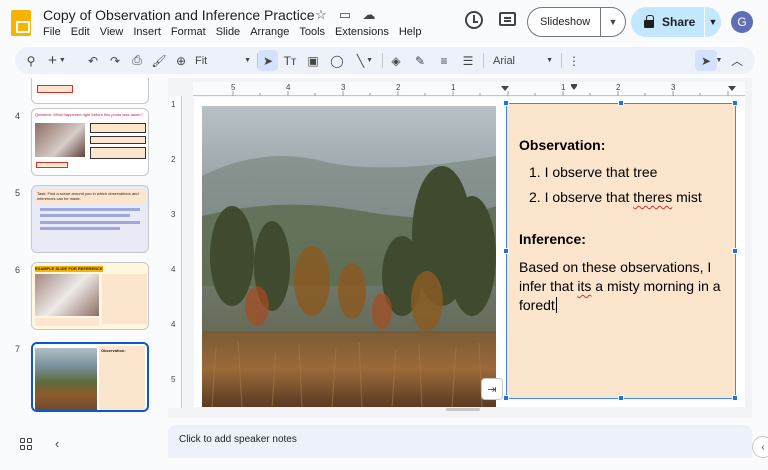 The image size is (768, 470). I want to click on title-icons: ☆ ▭ ☁, so click(345, 15).